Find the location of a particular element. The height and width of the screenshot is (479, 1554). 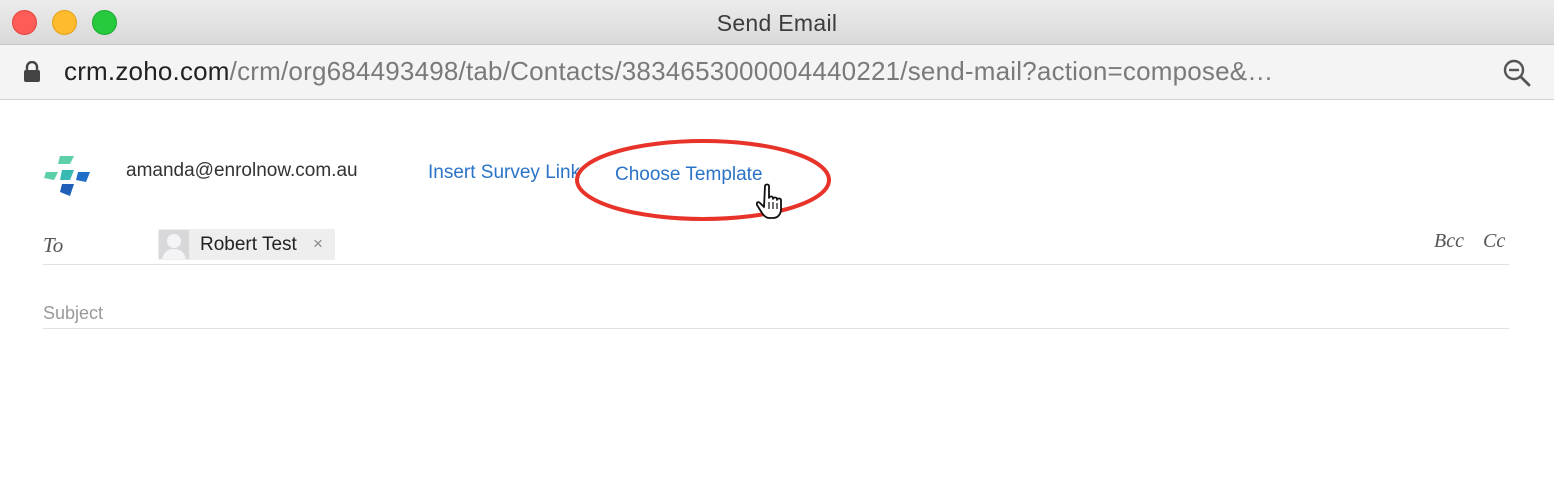

window-titlebar: Send Email is located at coordinates (777, 22).